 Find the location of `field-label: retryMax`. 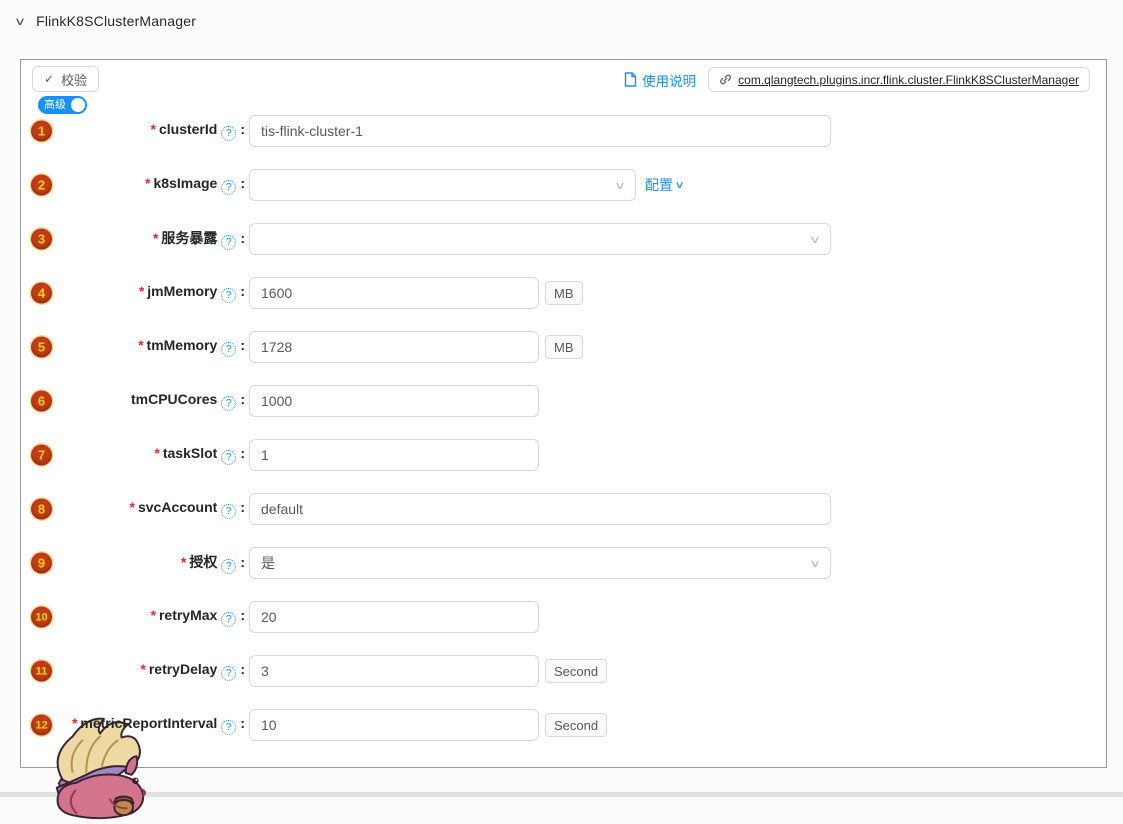

field-label: retryMax is located at coordinates (188, 615).